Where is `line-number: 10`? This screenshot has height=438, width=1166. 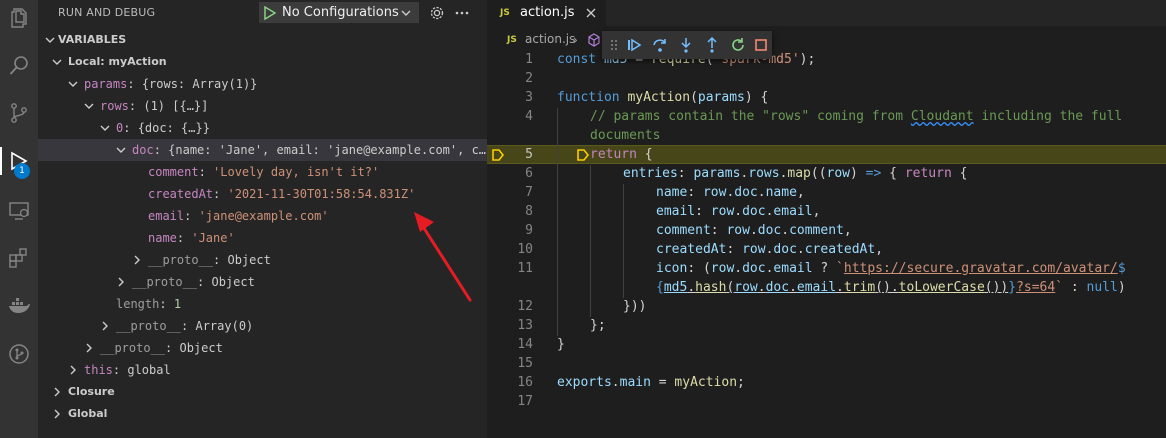
line-number: 10 is located at coordinates (525, 249).